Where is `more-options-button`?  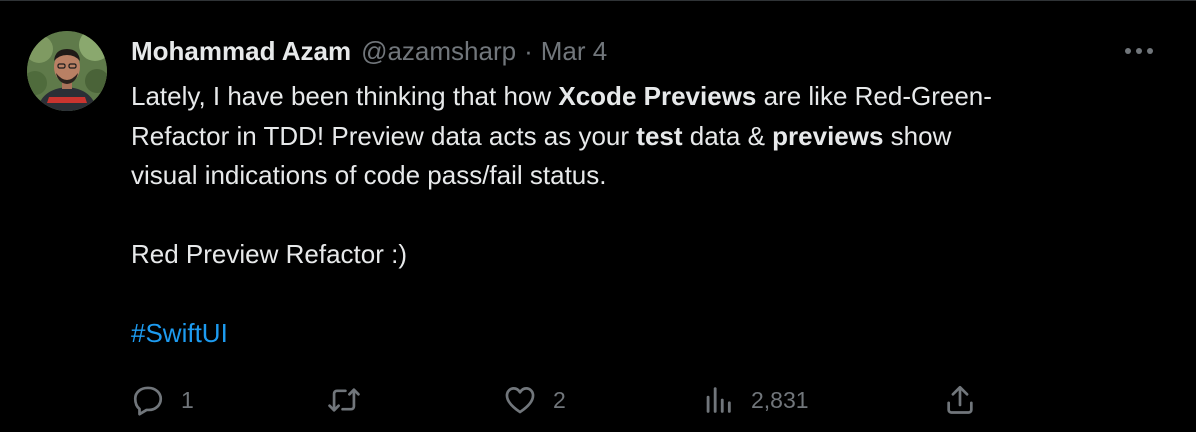
more-options-button is located at coordinates (1139, 51).